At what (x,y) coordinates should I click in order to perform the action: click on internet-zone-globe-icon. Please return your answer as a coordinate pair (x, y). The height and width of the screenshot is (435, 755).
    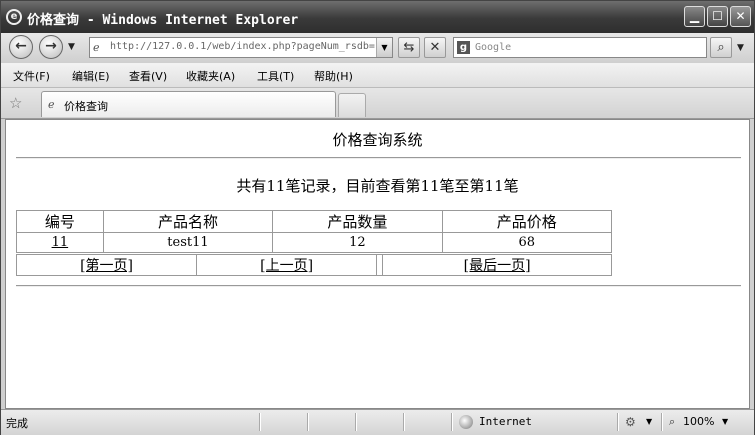
    Looking at the image, I should click on (466, 422).